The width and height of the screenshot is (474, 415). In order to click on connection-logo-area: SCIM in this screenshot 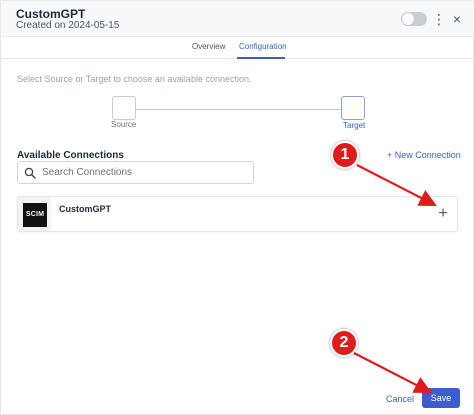, I will do `click(34, 214)`.